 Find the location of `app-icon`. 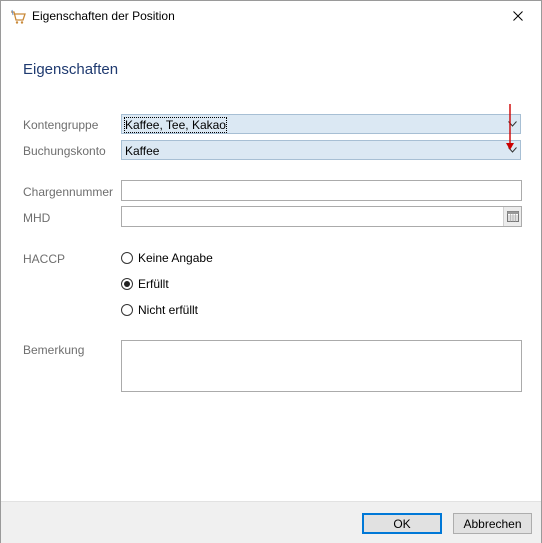

app-icon is located at coordinates (18, 17).